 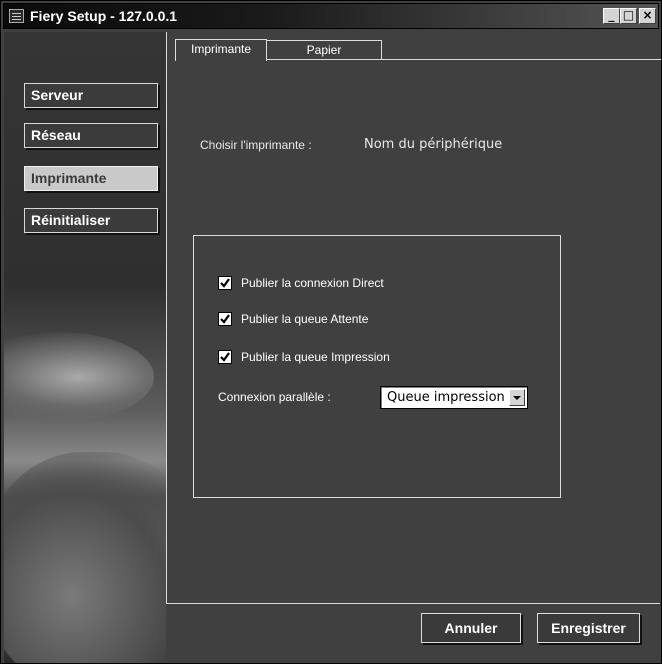 What do you see at coordinates (91, 178) in the screenshot?
I see `sidebar-item-imprimante: Imprimante` at bounding box center [91, 178].